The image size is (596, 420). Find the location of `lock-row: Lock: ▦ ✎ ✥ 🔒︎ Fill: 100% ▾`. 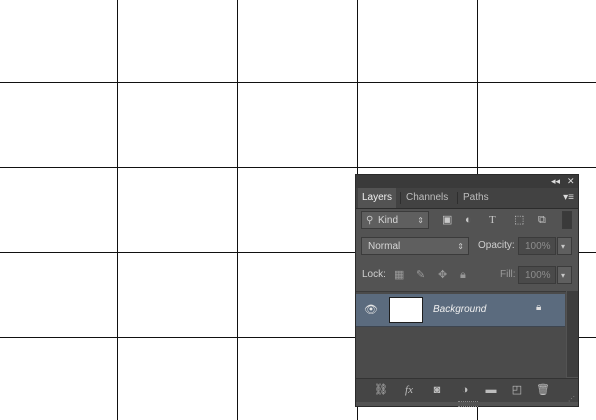

lock-row: Lock: ▦ ✎ ✥ 🔒︎ Fill: 100% ▾ is located at coordinates (467, 276).